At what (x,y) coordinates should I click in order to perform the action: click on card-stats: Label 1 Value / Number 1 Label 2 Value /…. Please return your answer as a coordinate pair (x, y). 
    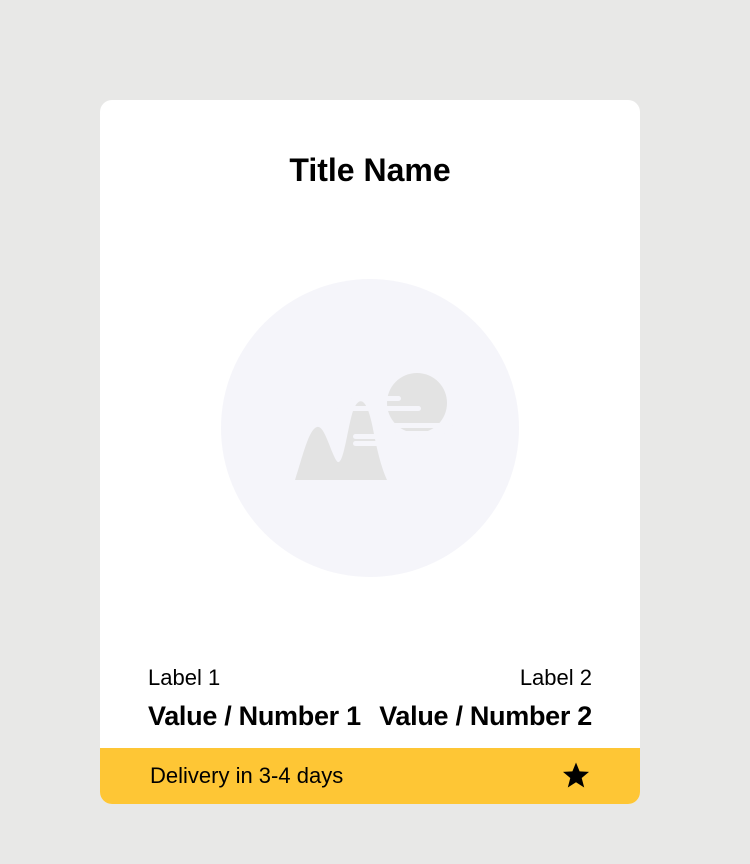
    Looking at the image, I should click on (370, 701).